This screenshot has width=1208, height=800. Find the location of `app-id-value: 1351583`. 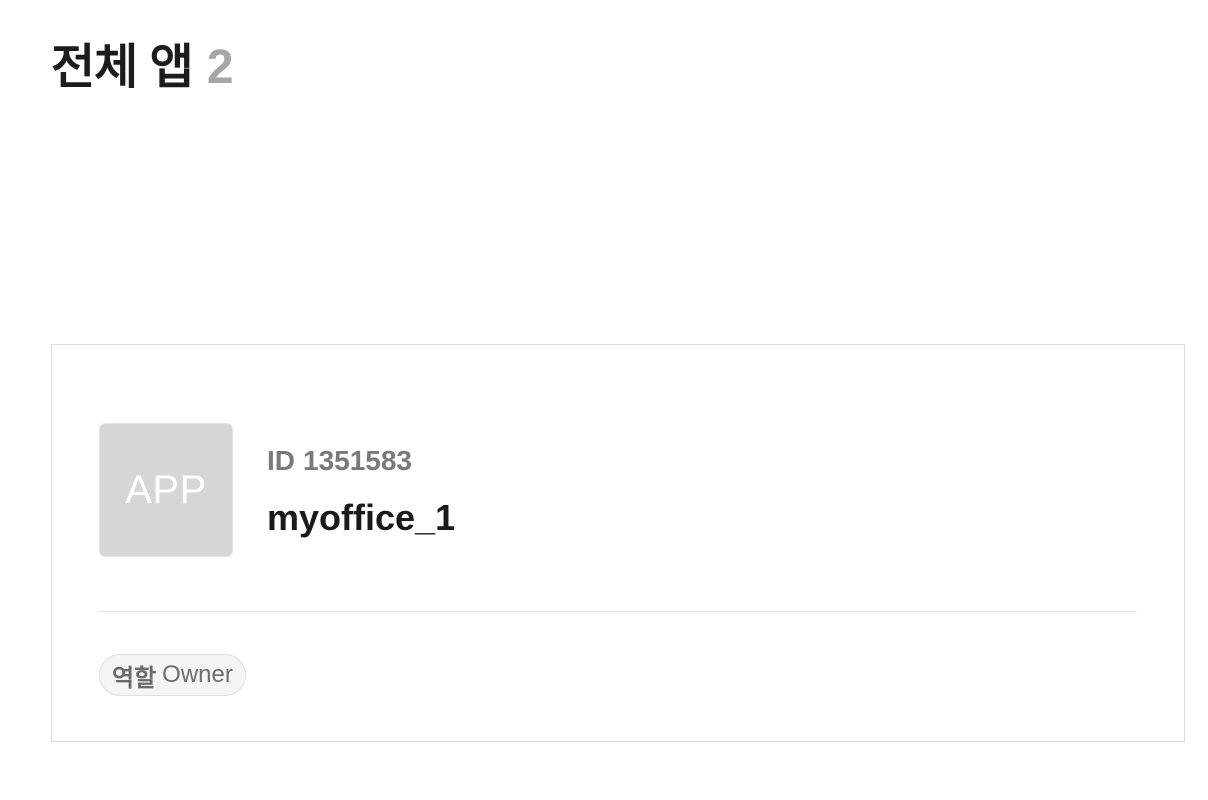

app-id-value: 1351583 is located at coordinates (358, 460).